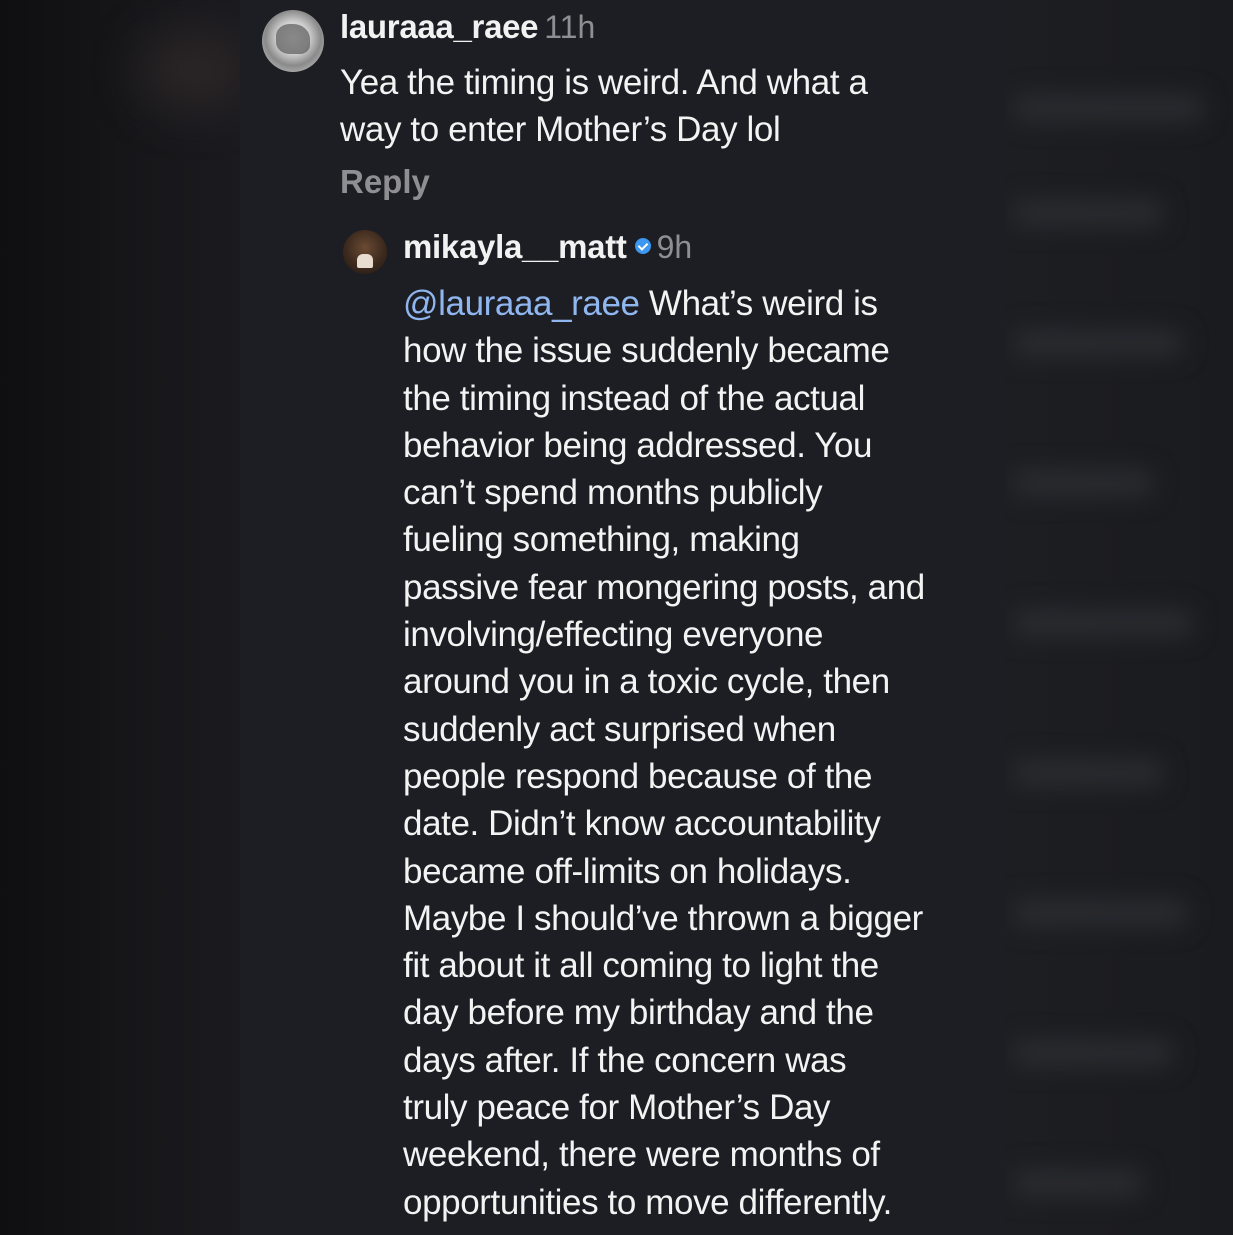 This screenshot has width=1233, height=1235. Describe the element at coordinates (642, 246) in the screenshot. I see `verified-badge-icon` at that location.